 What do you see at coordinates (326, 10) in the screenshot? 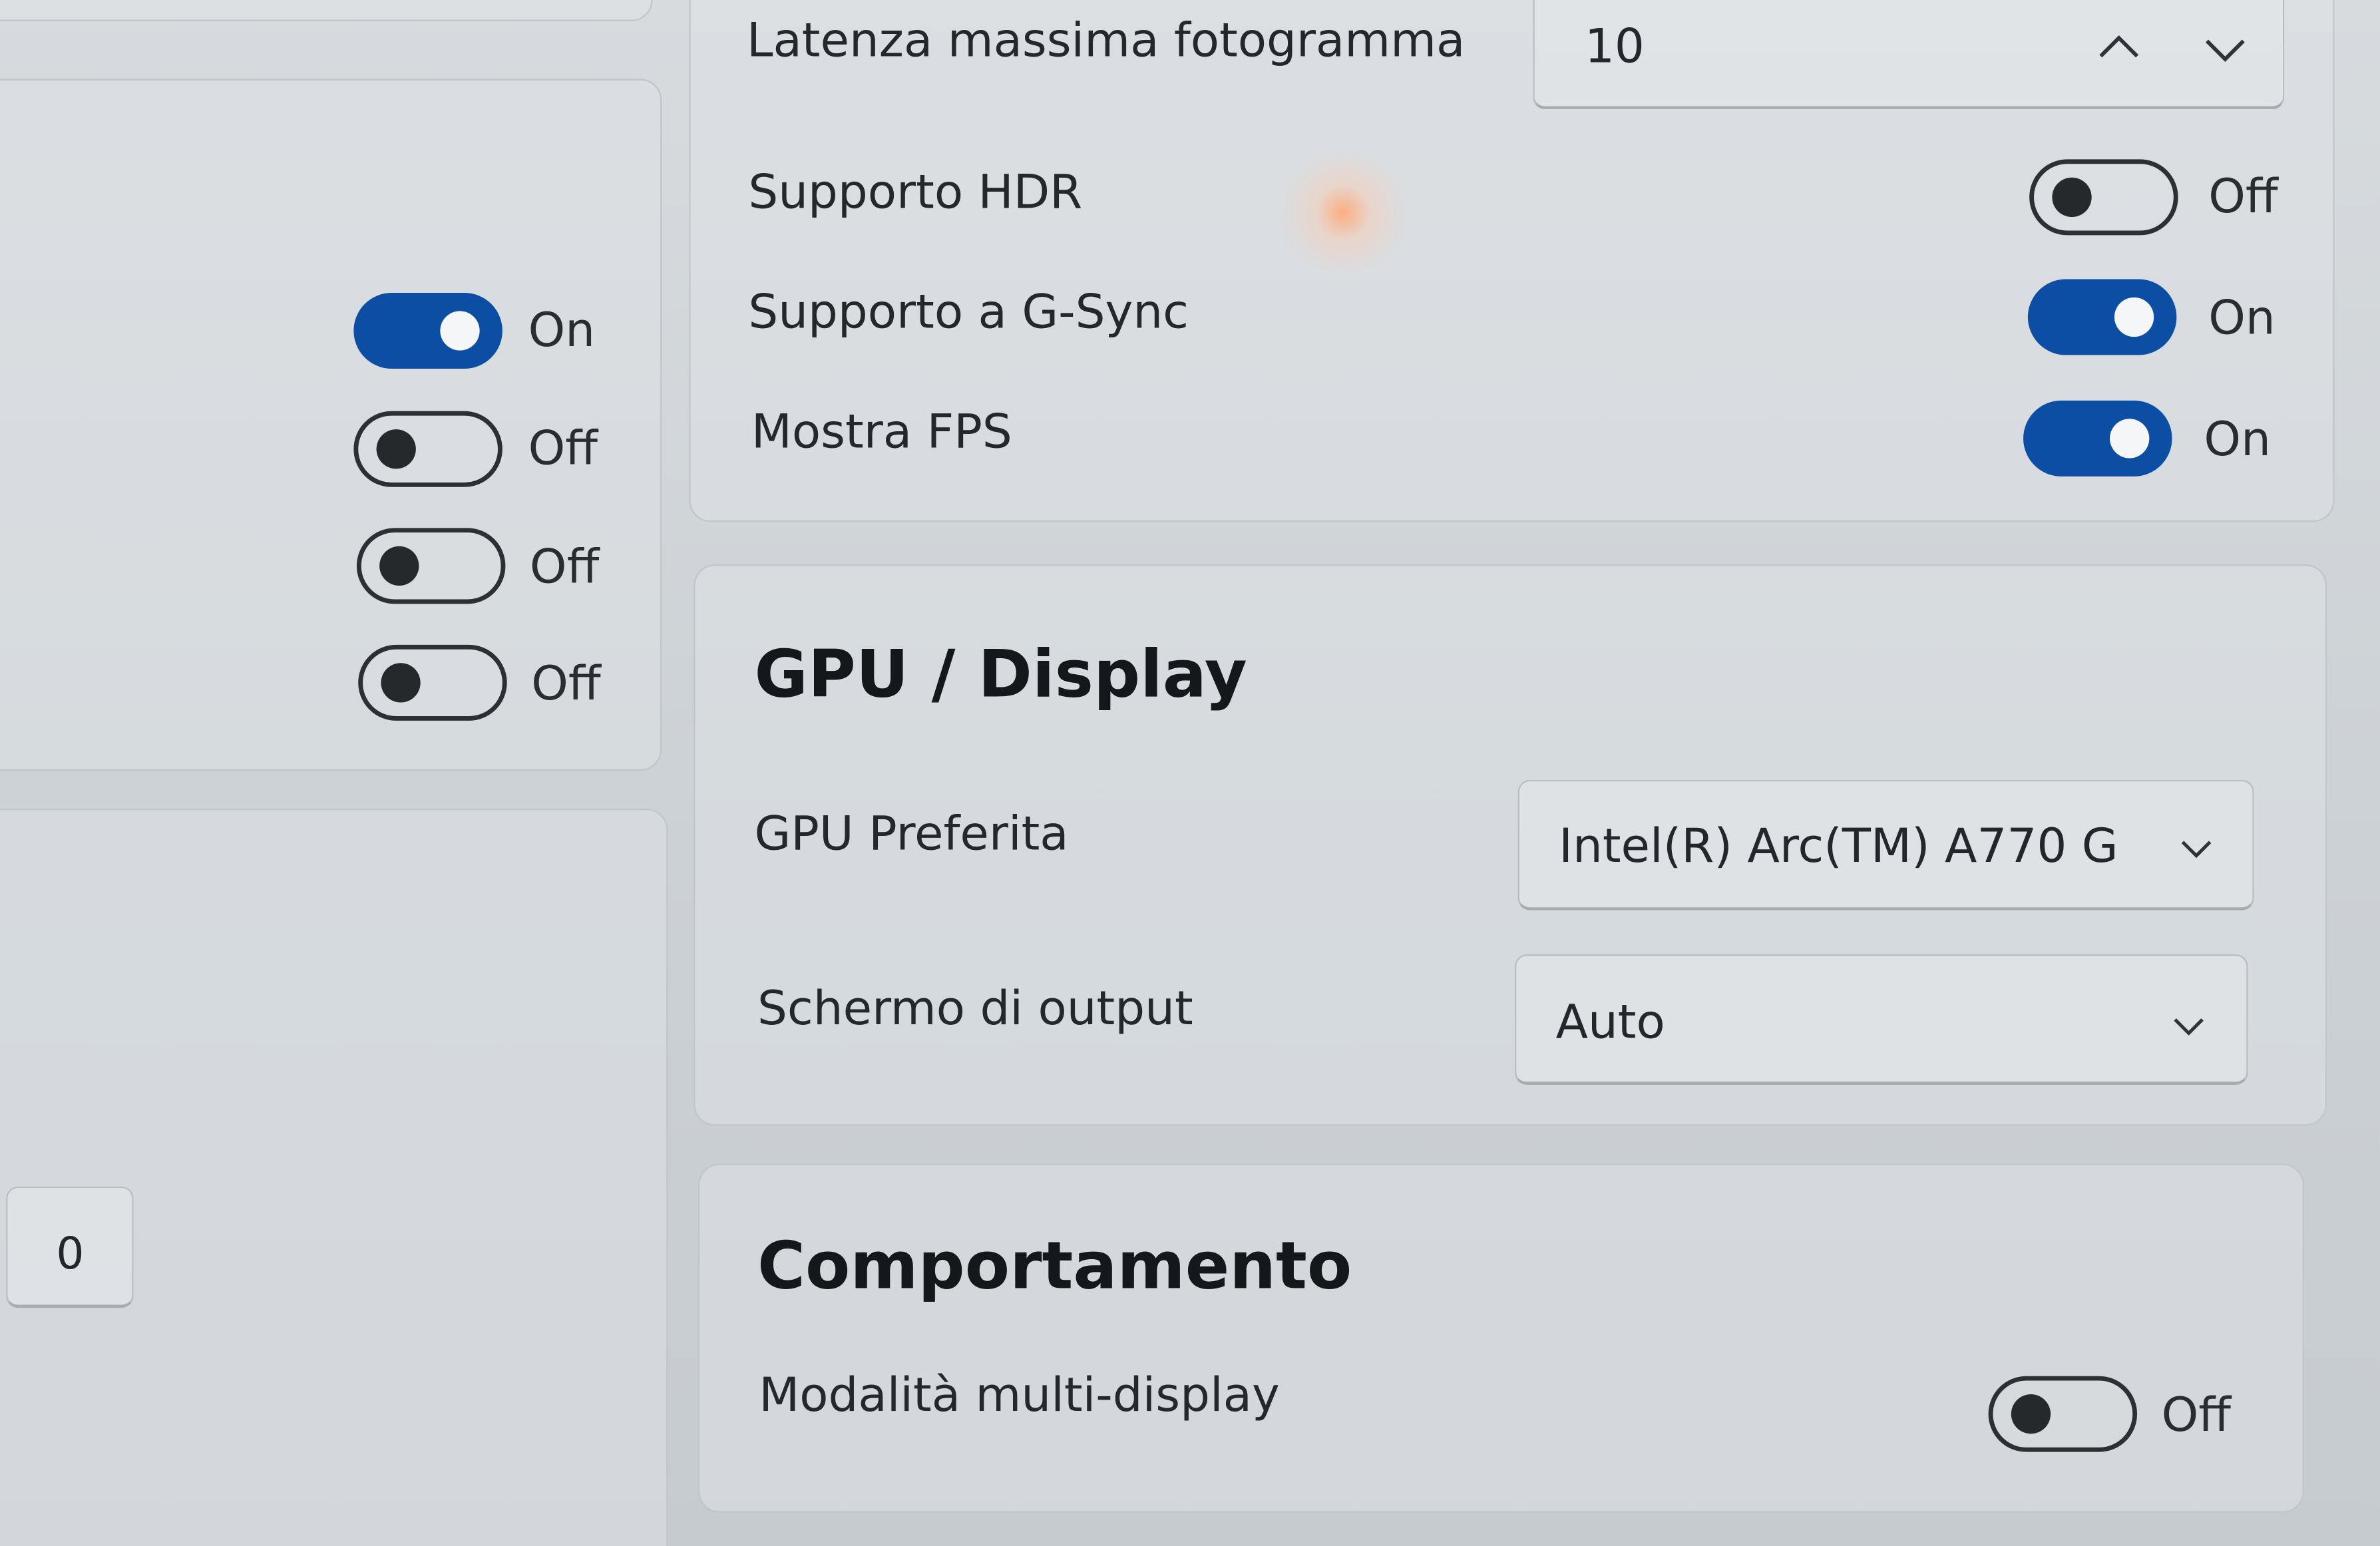
I see `left-top-card` at bounding box center [326, 10].